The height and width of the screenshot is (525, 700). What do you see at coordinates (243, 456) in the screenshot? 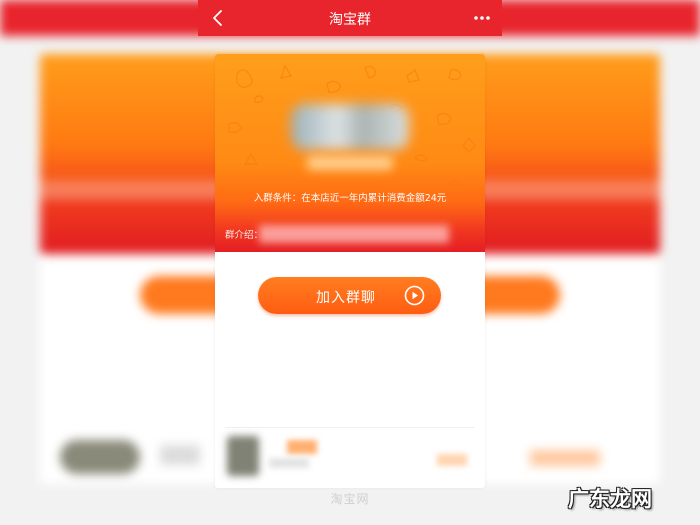
I see `product-thumbnail` at bounding box center [243, 456].